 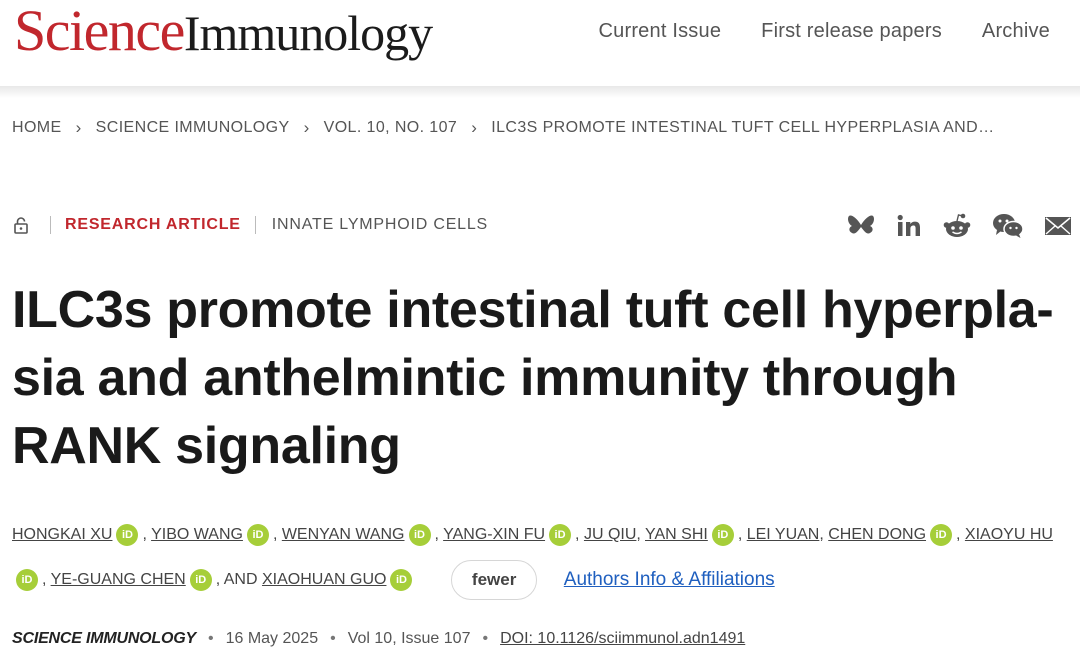 I want to click on email-icon, so click(x=1058, y=226).